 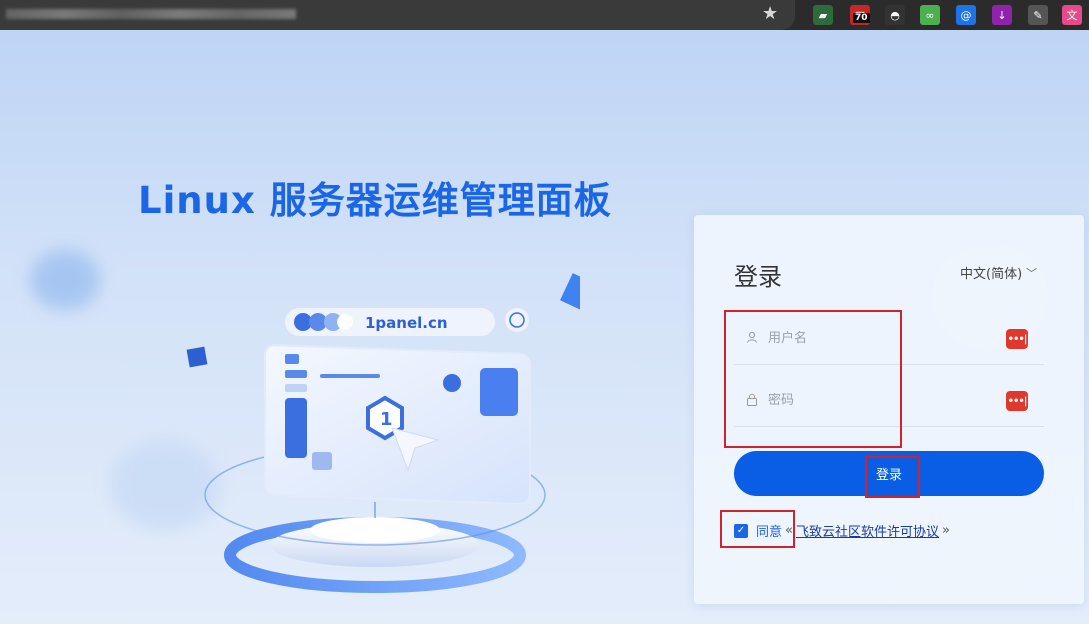 What do you see at coordinates (966, 15) in the screenshot?
I see `mail-ext-icon: @` at bounding box center [966, 15].